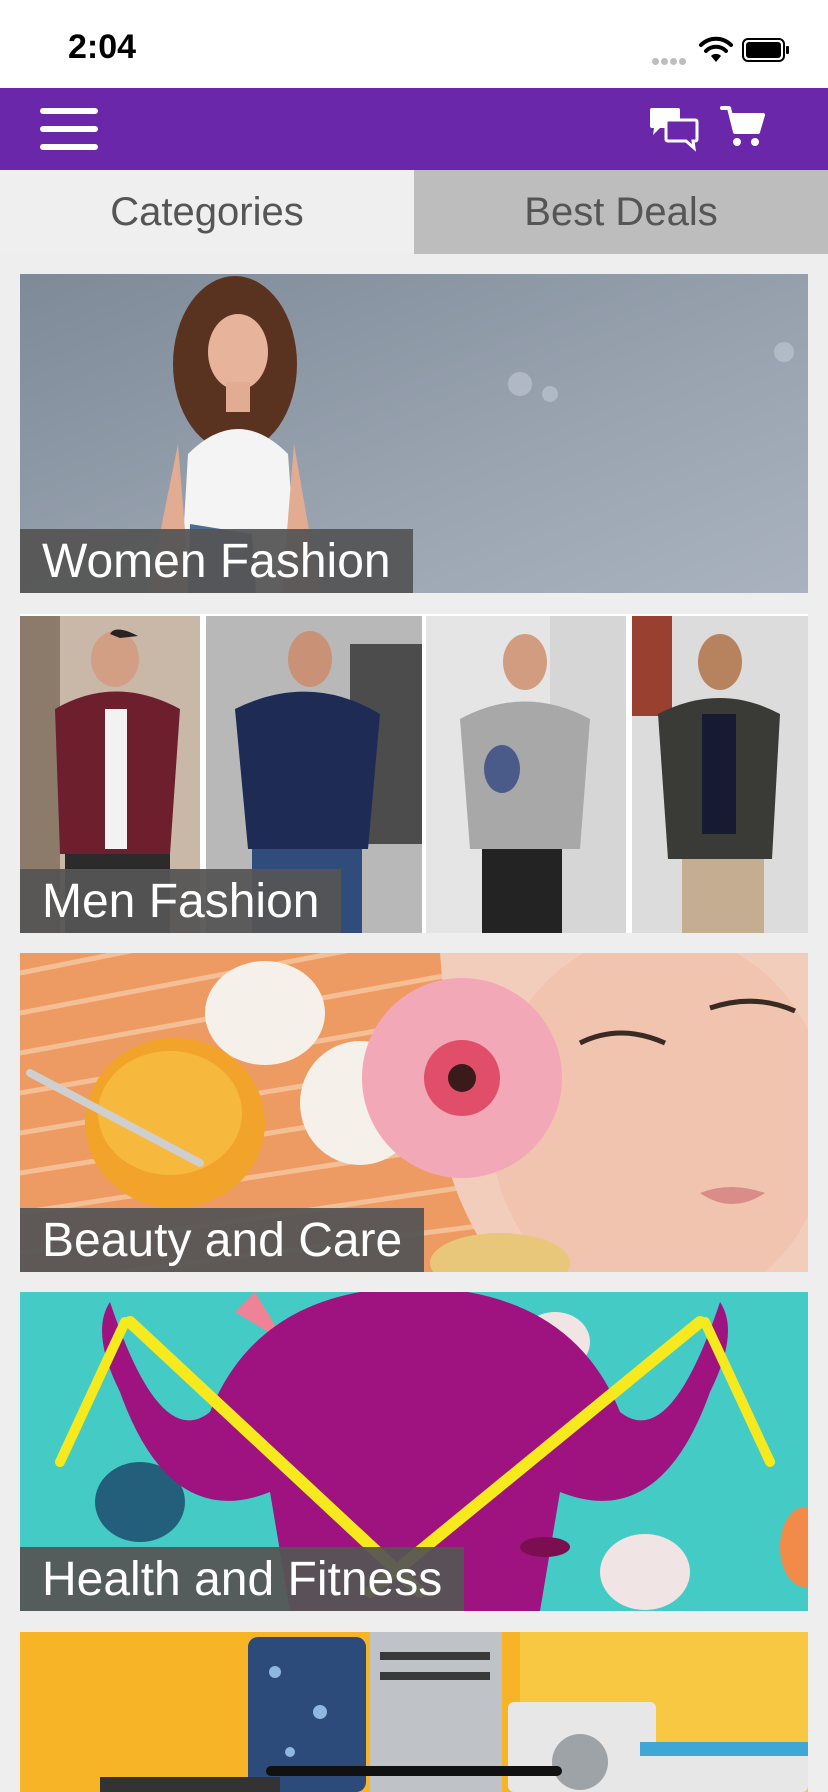 Image resolution: width=828 pixels, height=1792 pixels. What do you see at coordinates (181, 901) in the screenshot?
I see `category-label: Men Fashion` at bounding box center [181, 901].